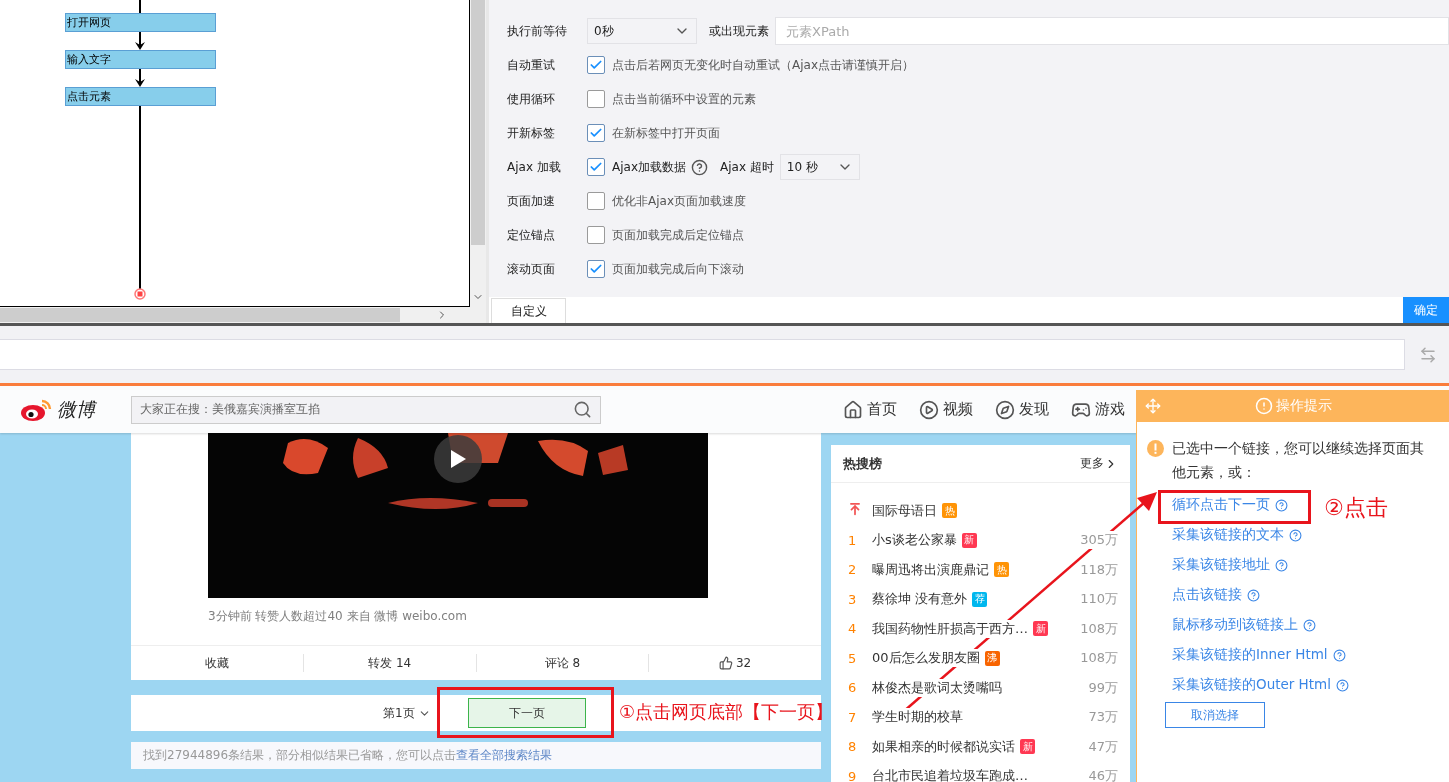 The height and width of the screenshot is (782, 1449). Describe the element at coordinates (926, 658) in the screenshot. I see `hot-topic-link: 00后怎么发朋友圈` at that location.